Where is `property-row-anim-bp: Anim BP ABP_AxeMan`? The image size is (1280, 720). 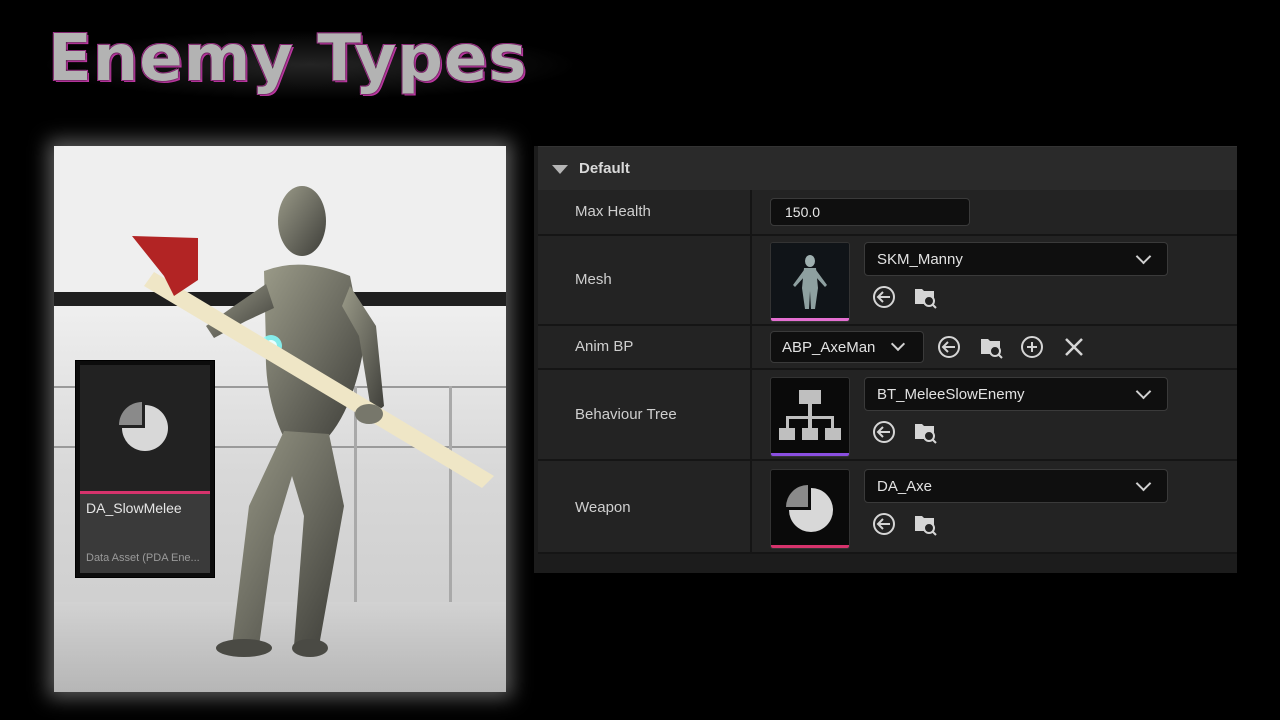 property-row-anim-bp: Anim BP ABP_AxeMan is located at coordinates (887, 348).